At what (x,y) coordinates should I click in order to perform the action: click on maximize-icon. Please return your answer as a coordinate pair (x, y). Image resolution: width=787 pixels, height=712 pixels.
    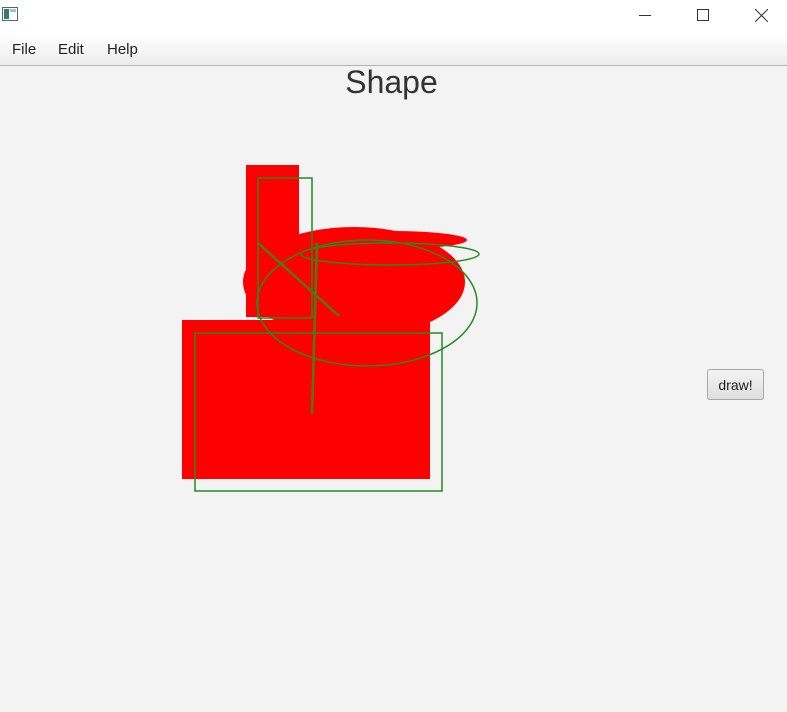
    Looking at the image, I should click on (703, 15).